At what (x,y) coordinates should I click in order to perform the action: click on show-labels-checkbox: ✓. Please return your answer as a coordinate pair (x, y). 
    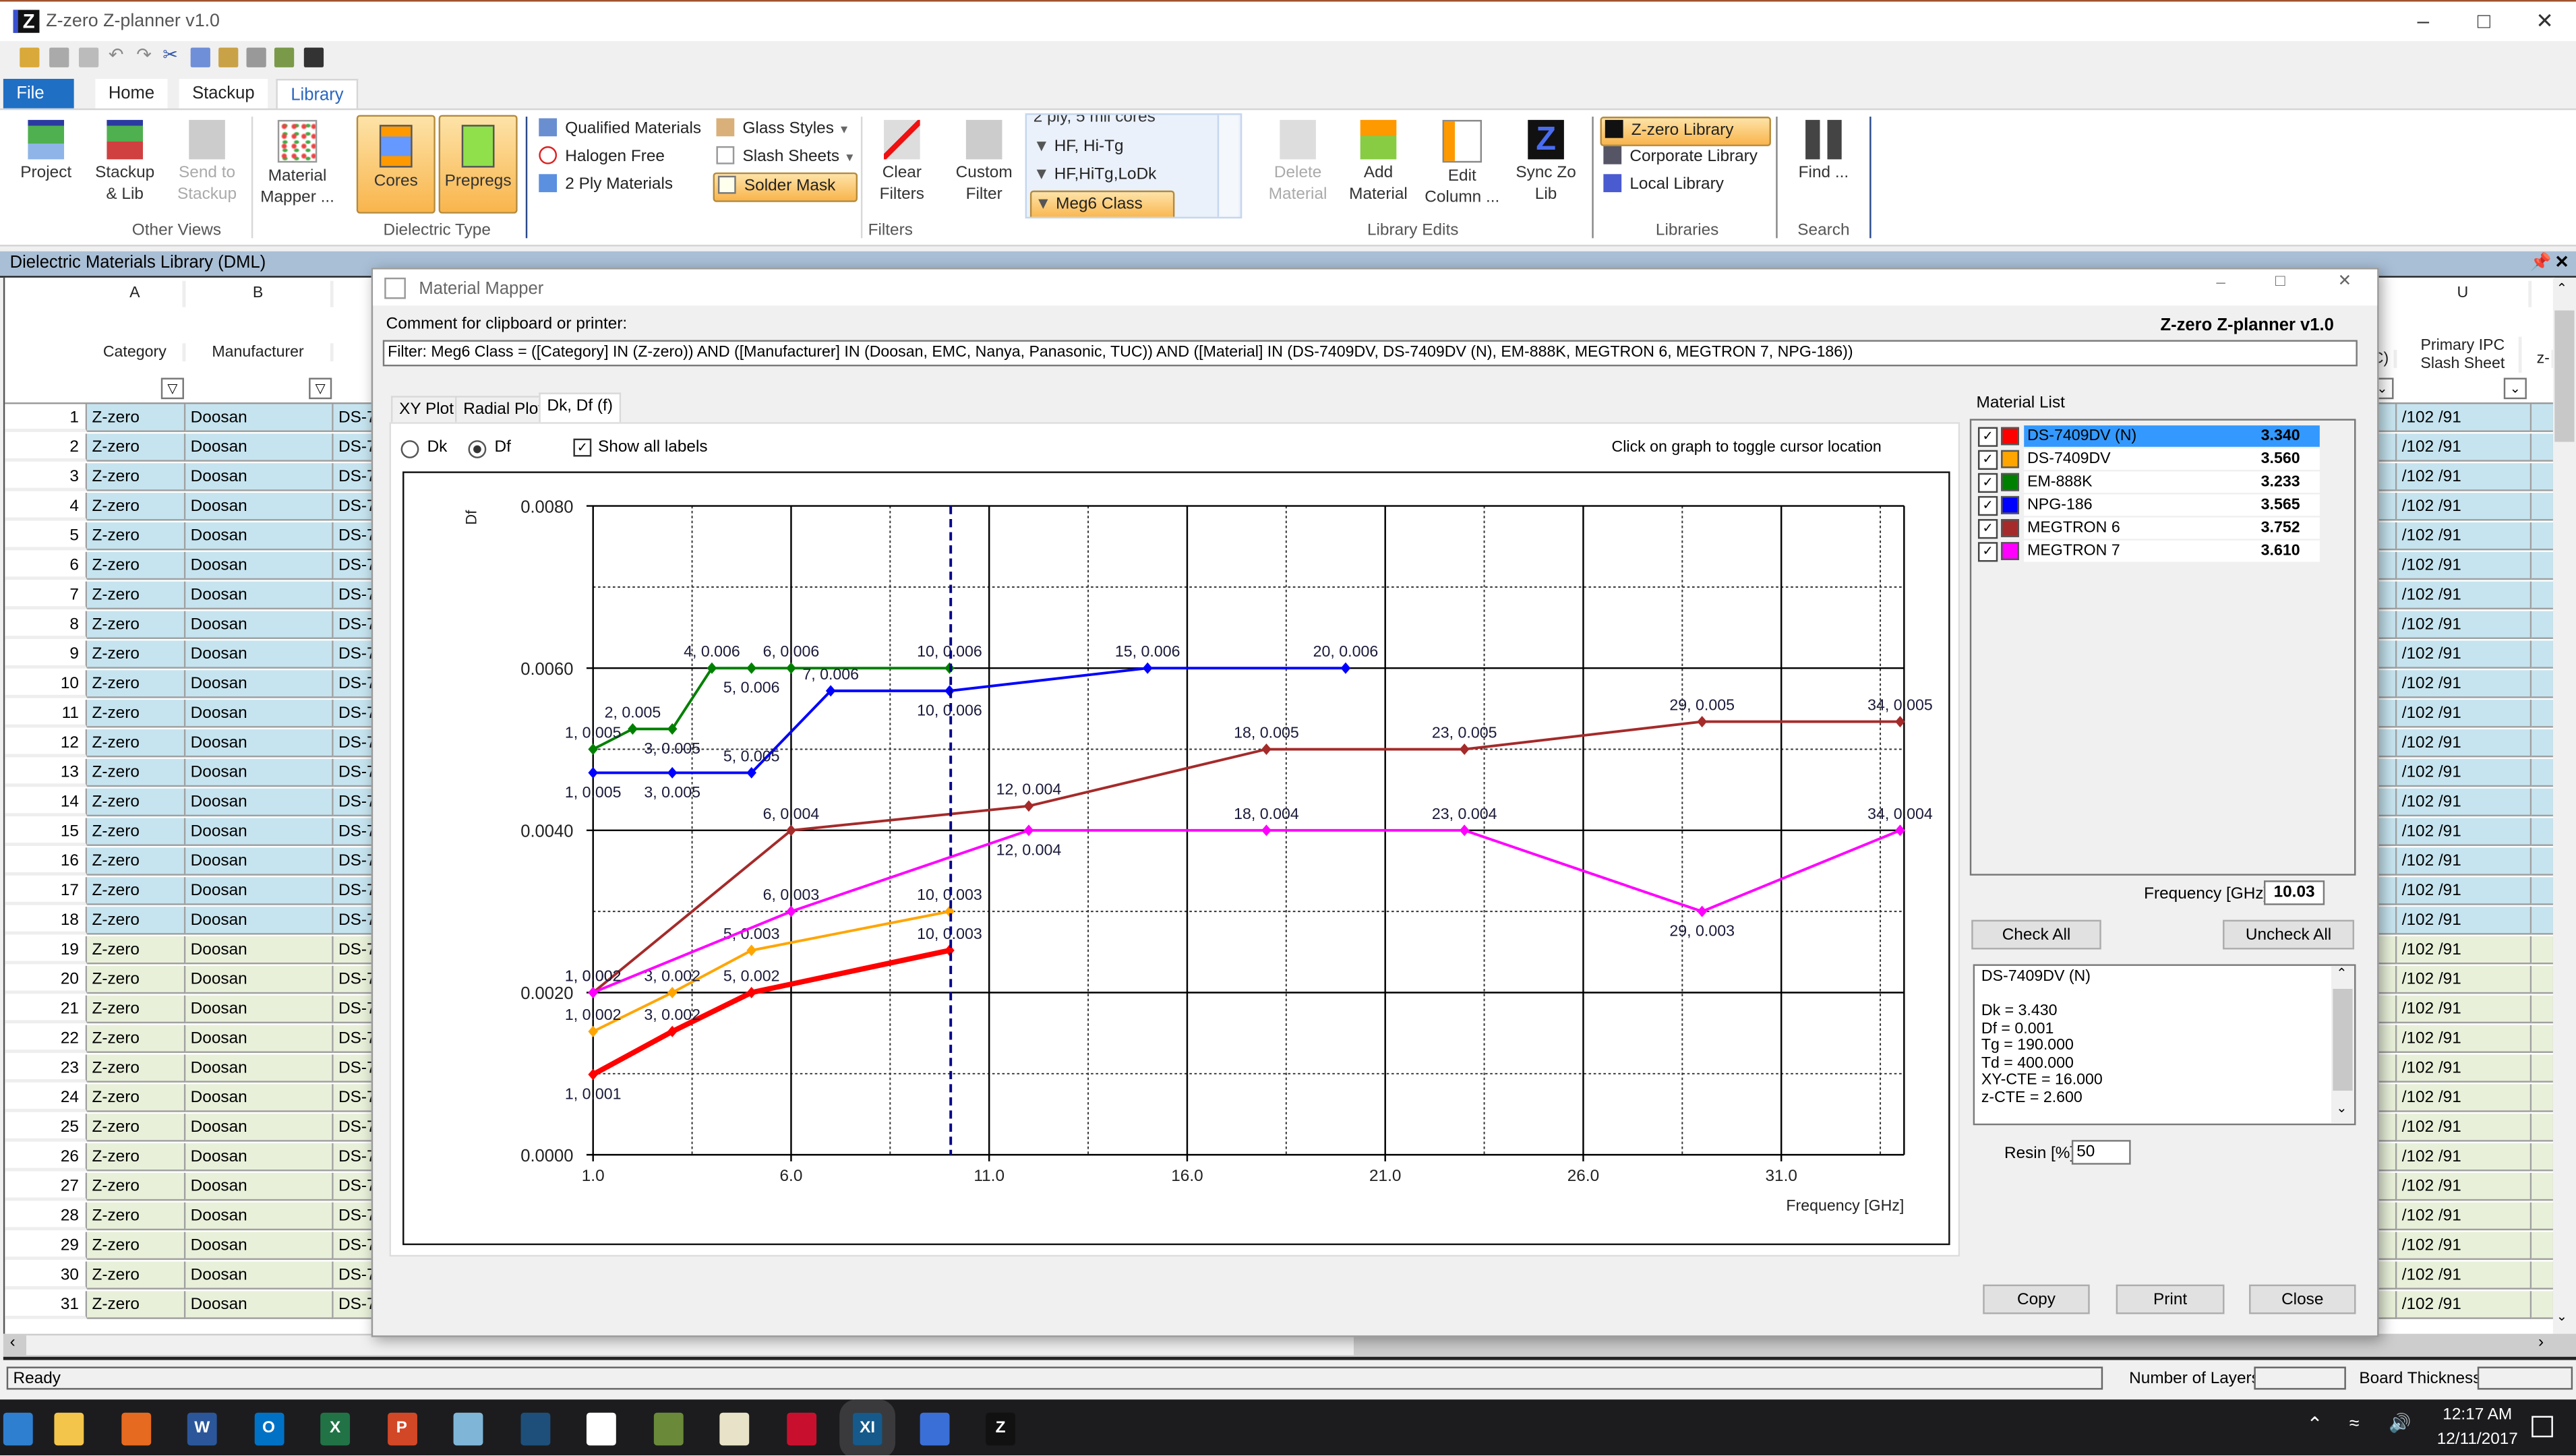
    Looking at the image, I should click on (582, 447).